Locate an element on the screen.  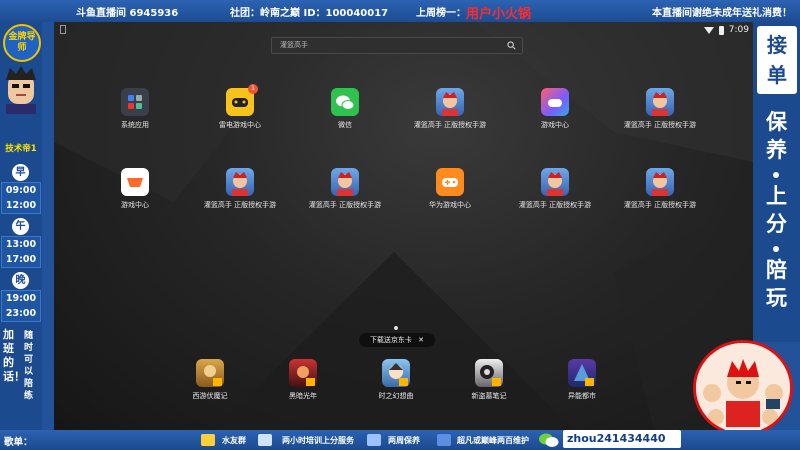
evening-start: 19:00 is located at coordinates (21, 298).